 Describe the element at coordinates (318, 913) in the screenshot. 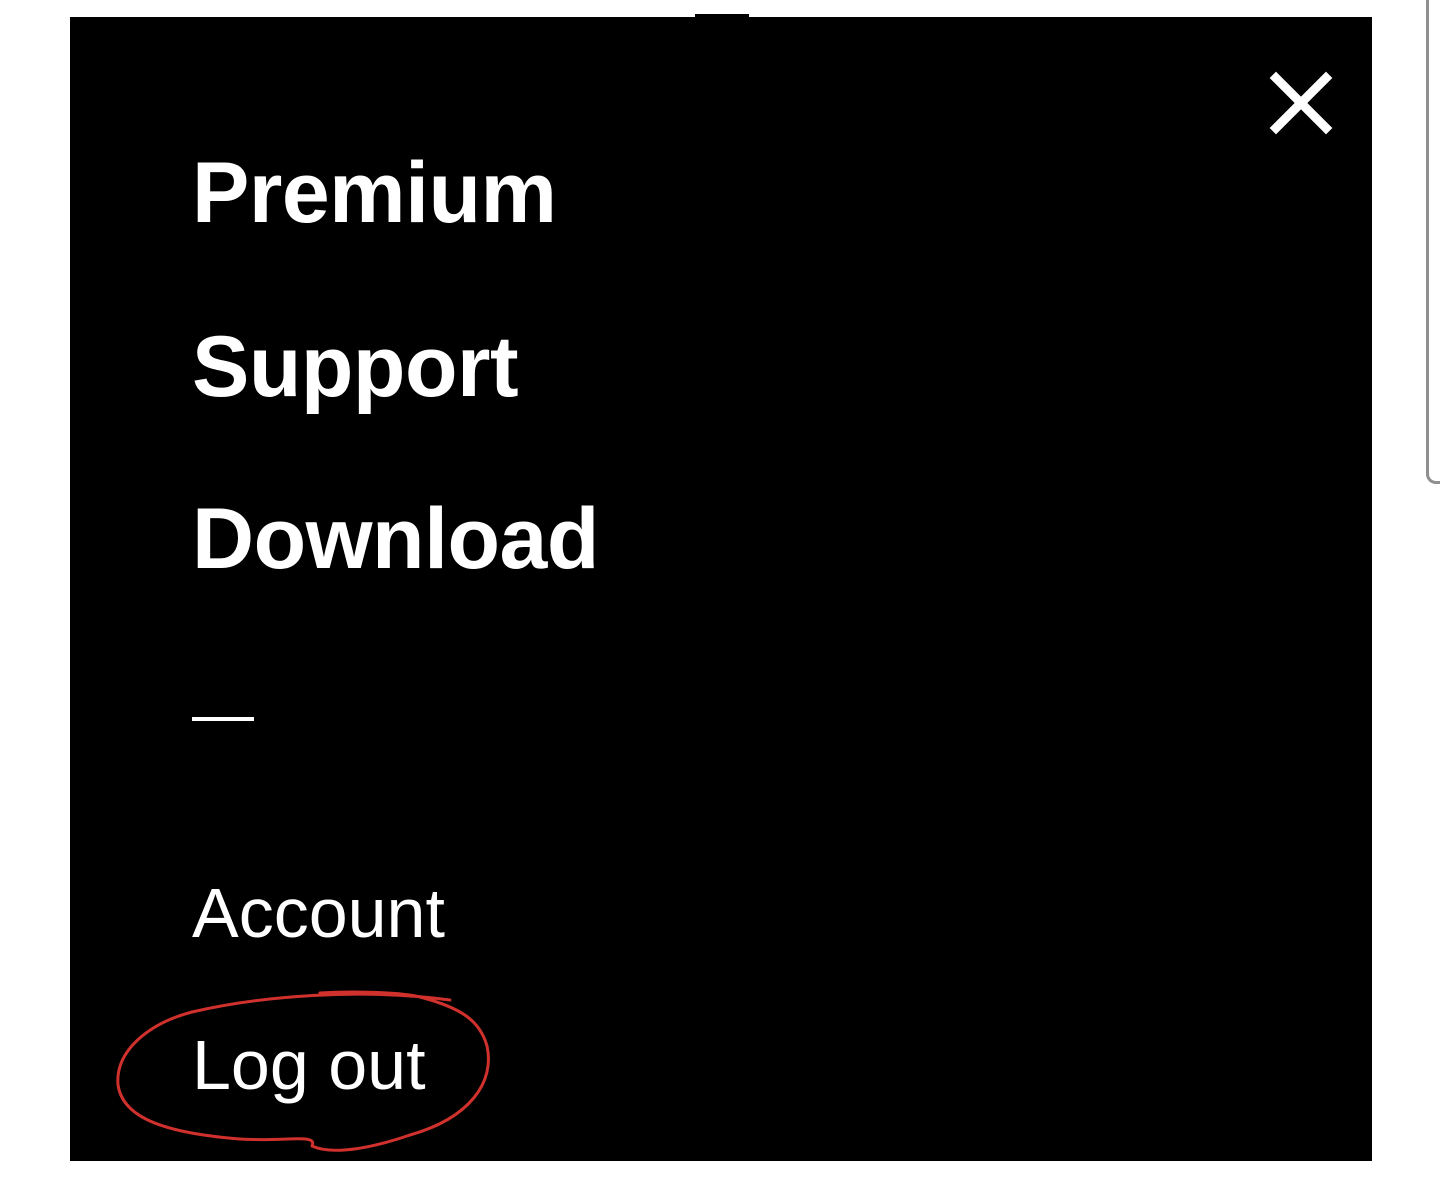

I see `menu-item-account: Account` at that location.